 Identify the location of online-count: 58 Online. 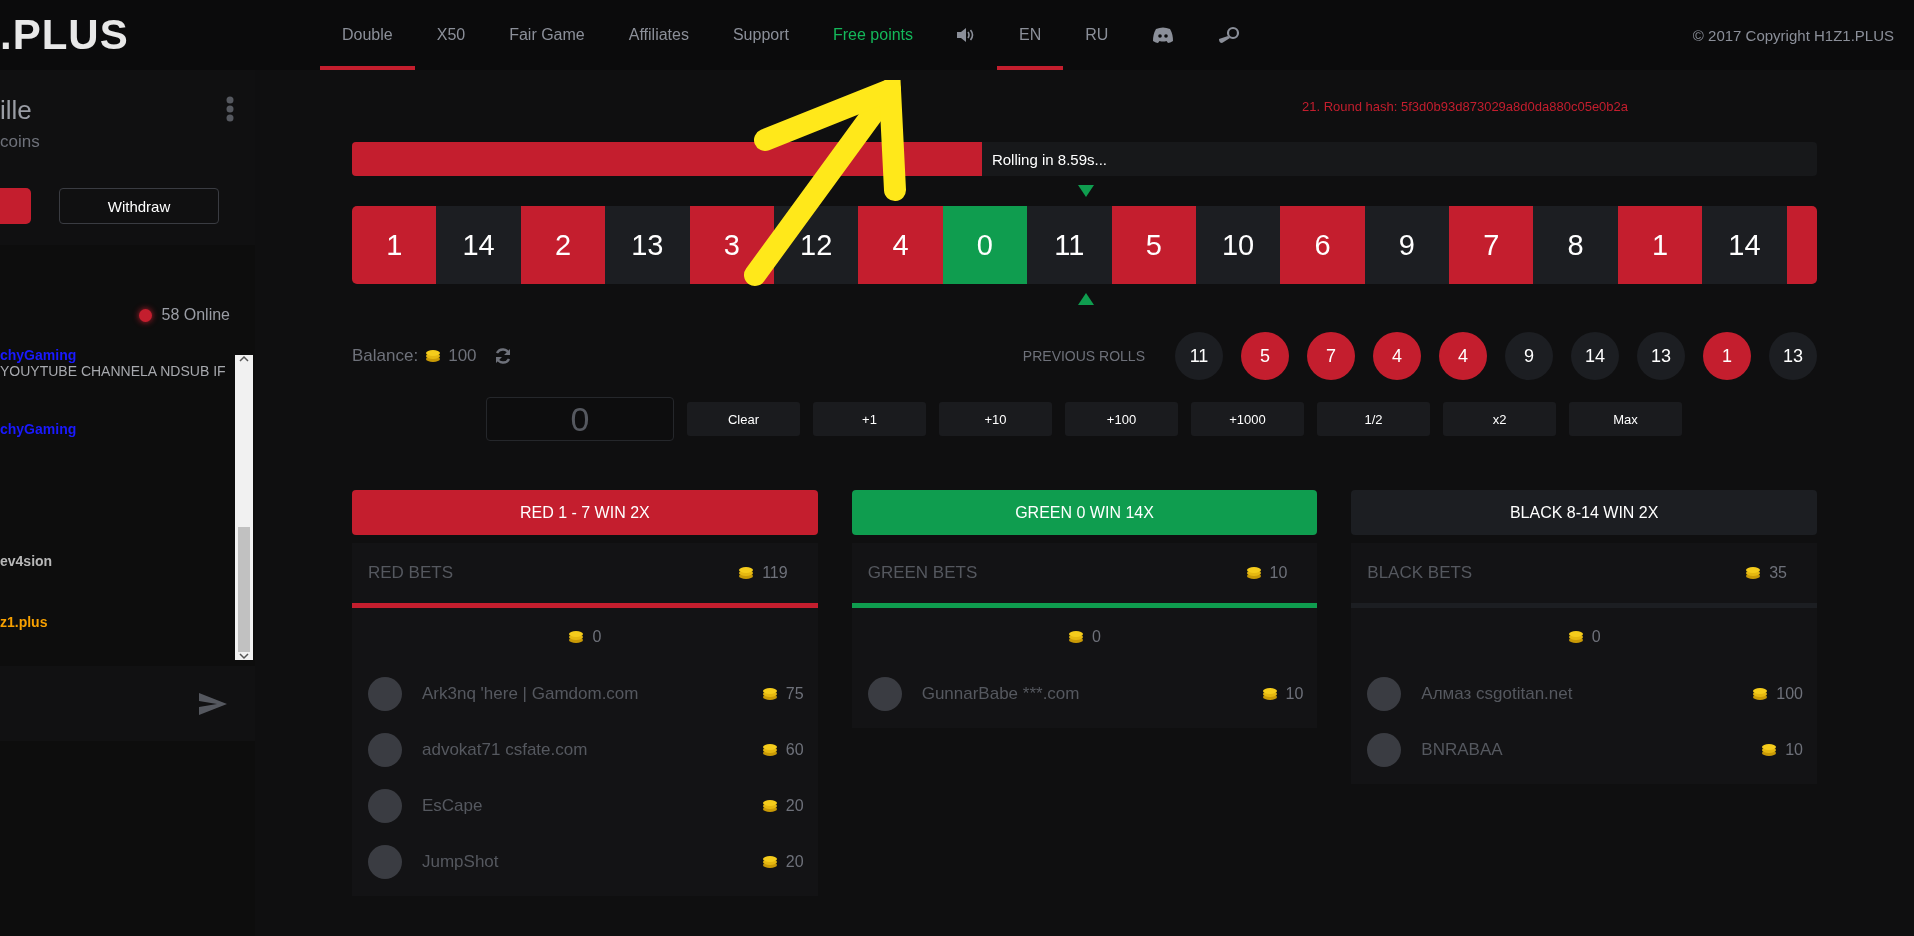
(195, 315).